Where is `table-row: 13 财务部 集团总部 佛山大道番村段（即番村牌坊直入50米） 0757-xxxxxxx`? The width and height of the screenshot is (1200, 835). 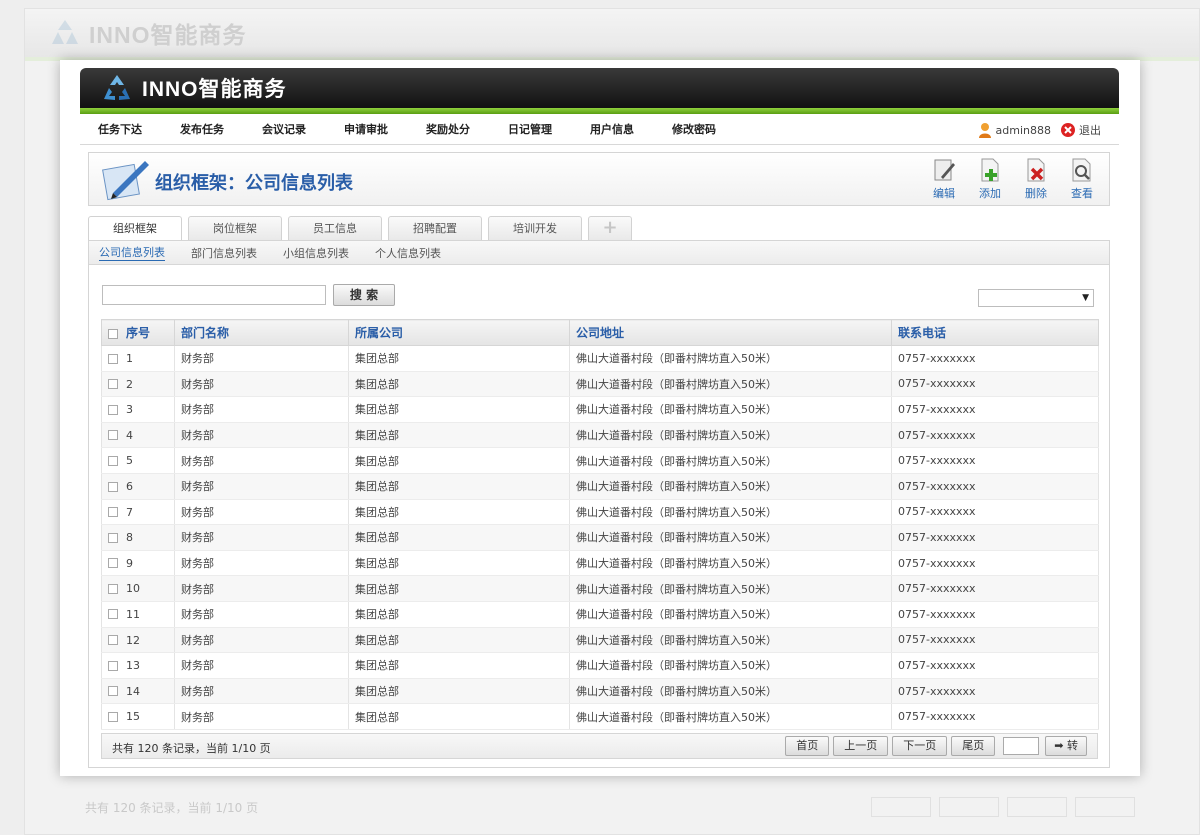 table-row: 13 财务部 集团总部 佛山大道番村段（即番村牌坊直入50米） 0757-xxxxxxx is located at coordinates (600, 665).